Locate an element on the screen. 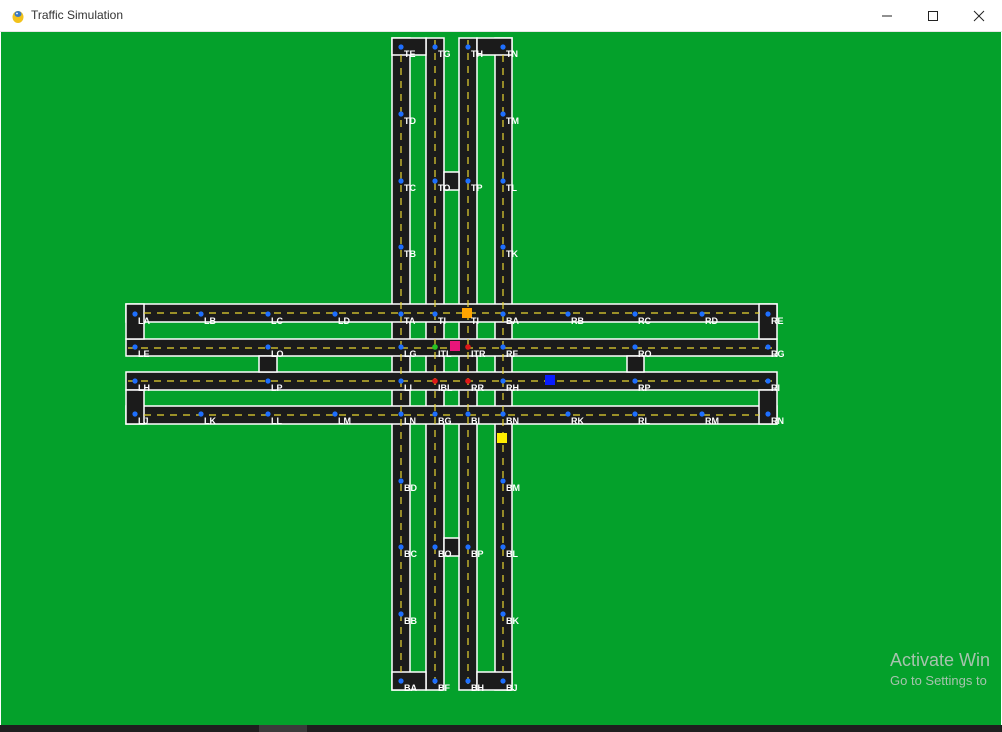 The image size is (1002, 732). node-label: BO is located at coordinates (445, 554).